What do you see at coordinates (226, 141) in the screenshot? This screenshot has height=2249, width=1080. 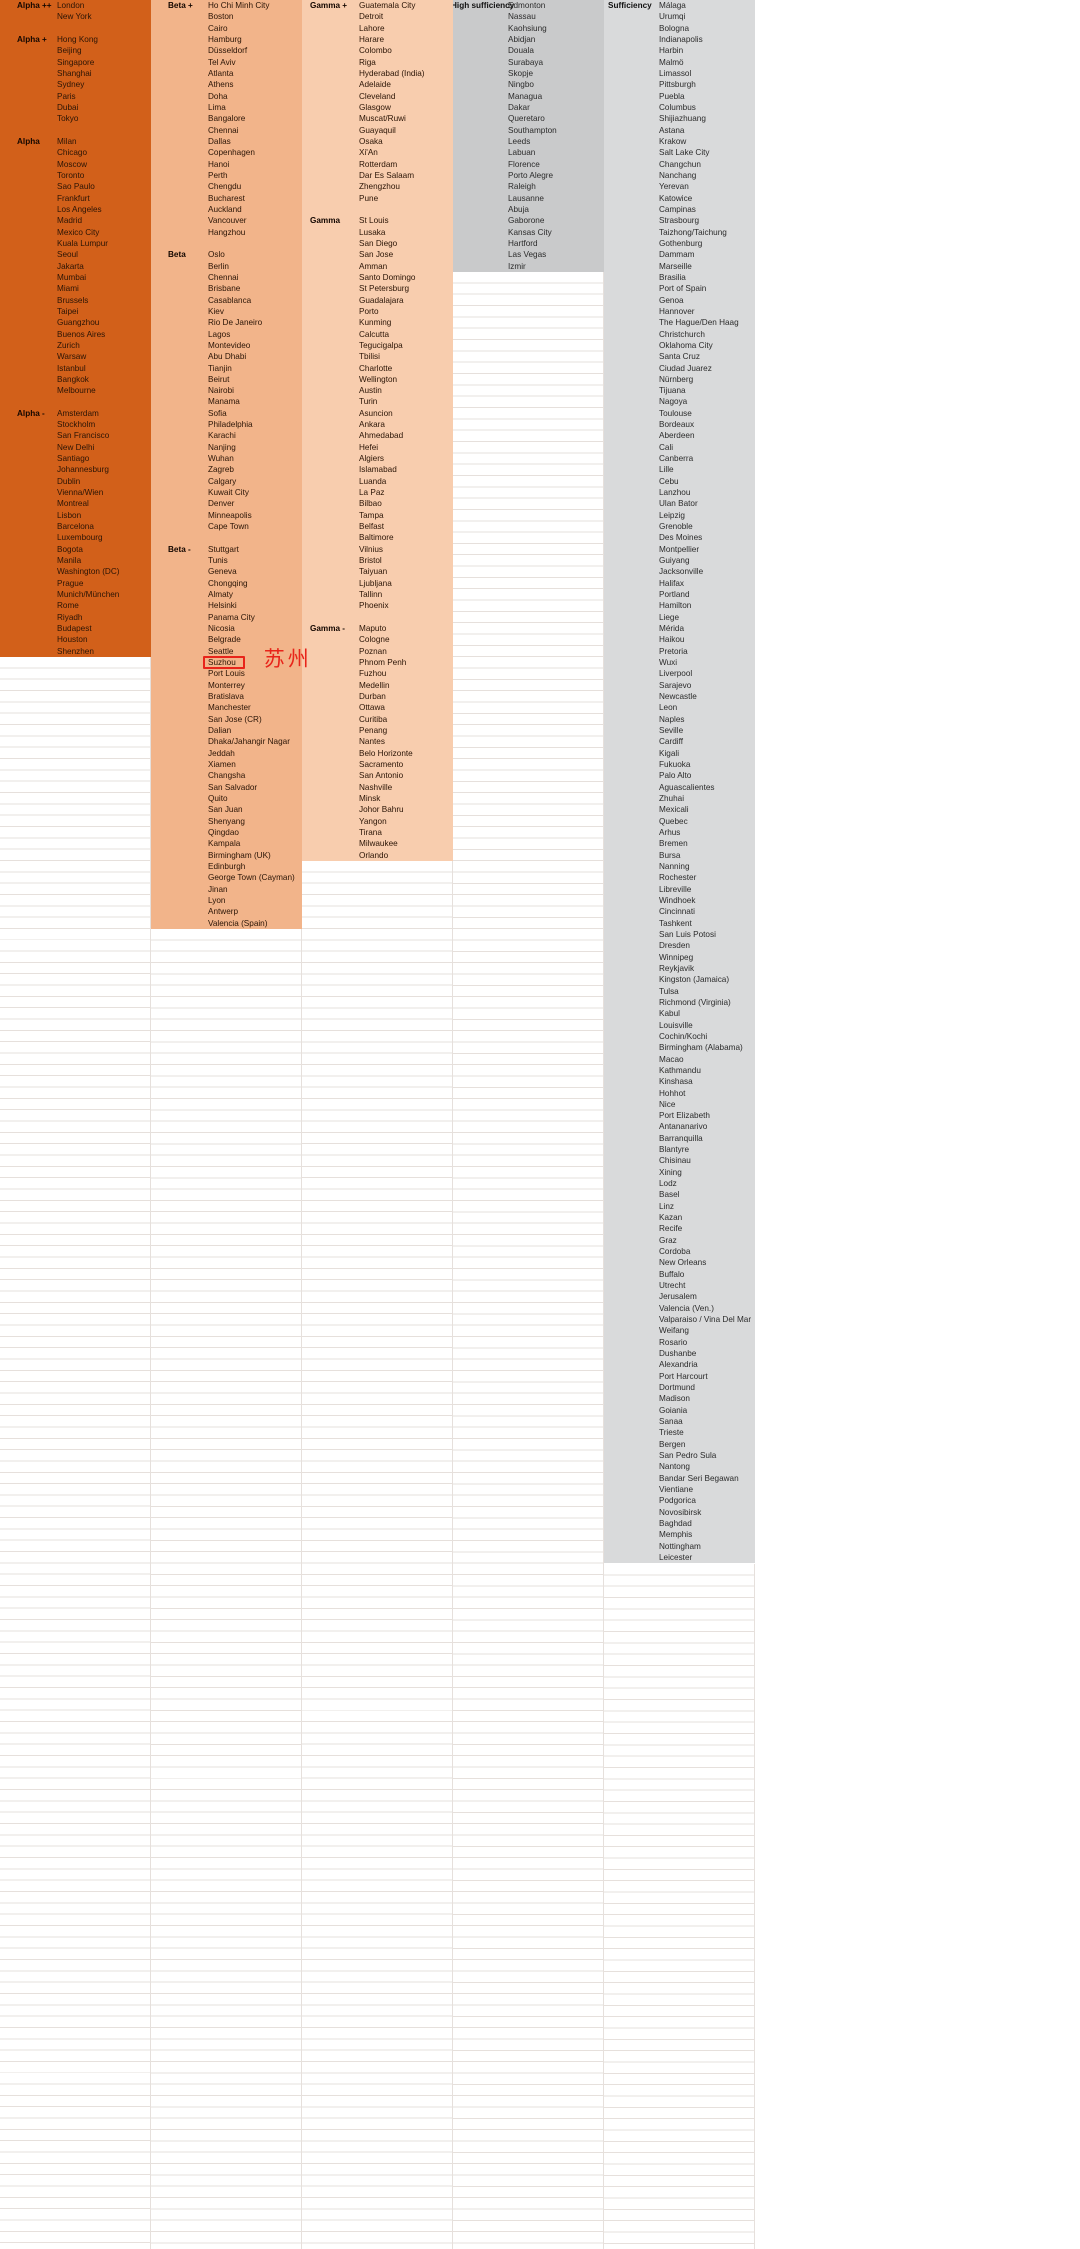 I see `table-row: Dallas` at bounding box center [226, 141].